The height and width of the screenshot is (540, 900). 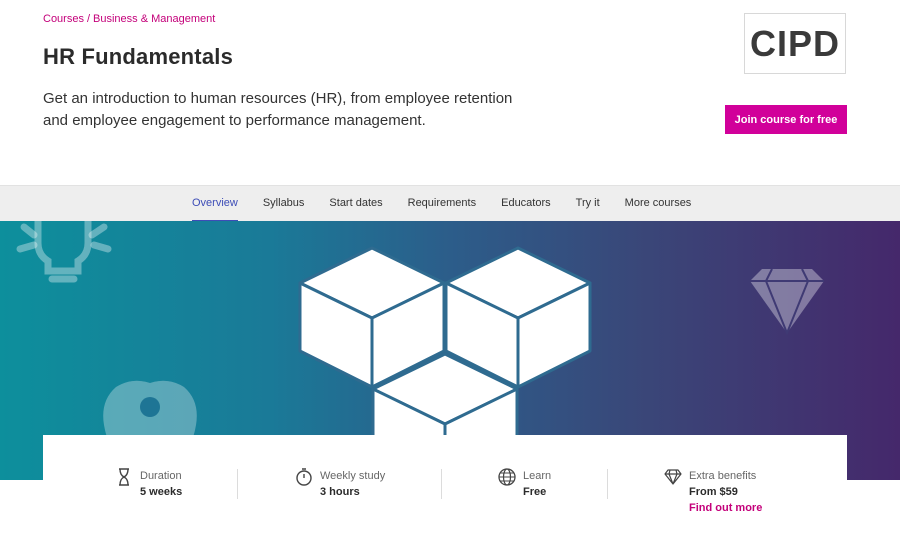 I want to click on weekly-study-label: Weekly study, so click(x=353, y=476).